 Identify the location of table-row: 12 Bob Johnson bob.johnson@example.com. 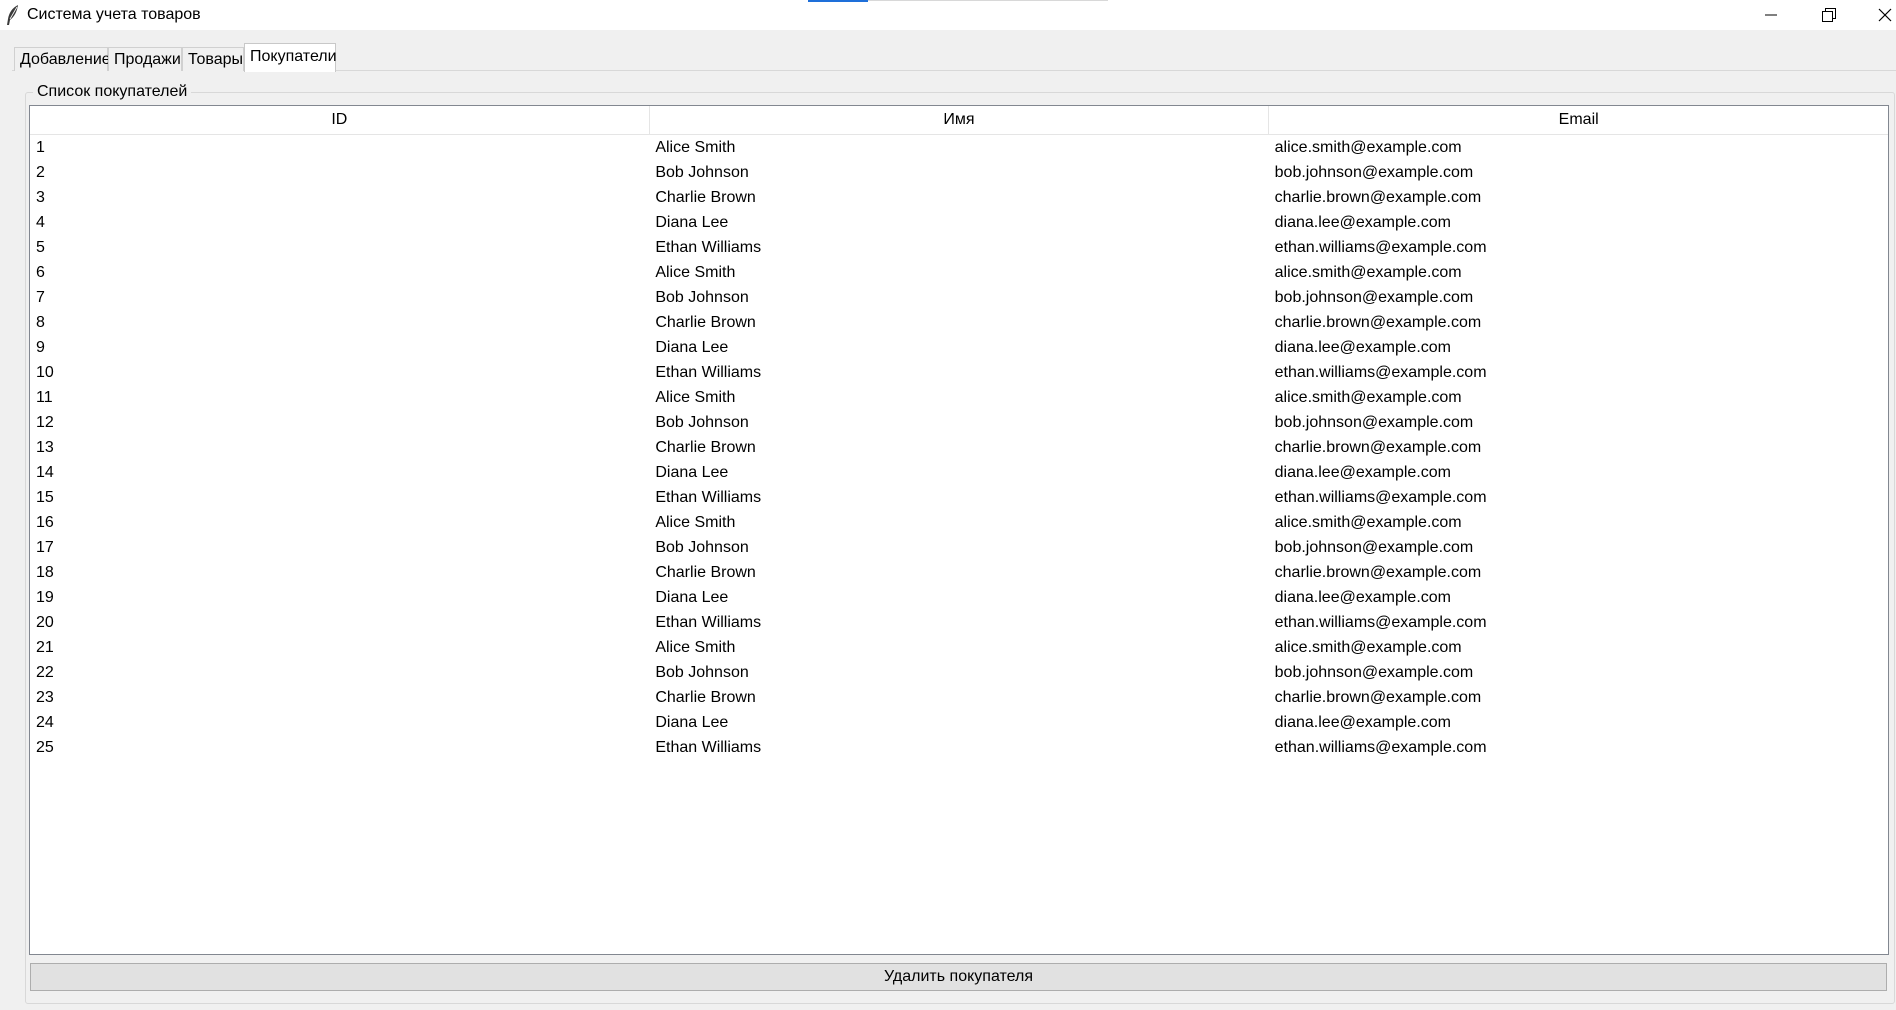
(959, 422).